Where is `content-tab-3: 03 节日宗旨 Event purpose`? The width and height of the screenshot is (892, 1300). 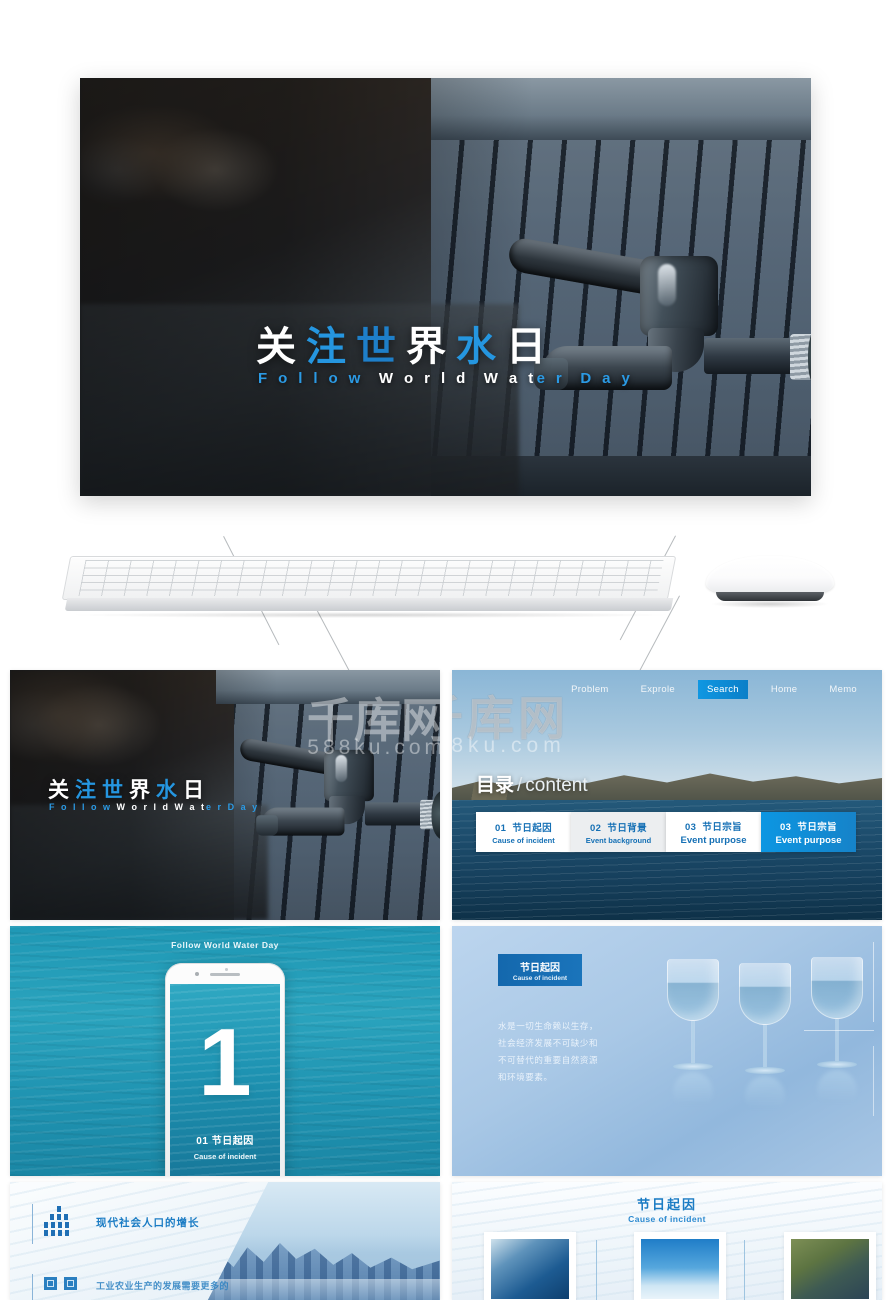 content-tab-3: 03 节日宗旨 Event purpose is located at coordinates (713, 832).